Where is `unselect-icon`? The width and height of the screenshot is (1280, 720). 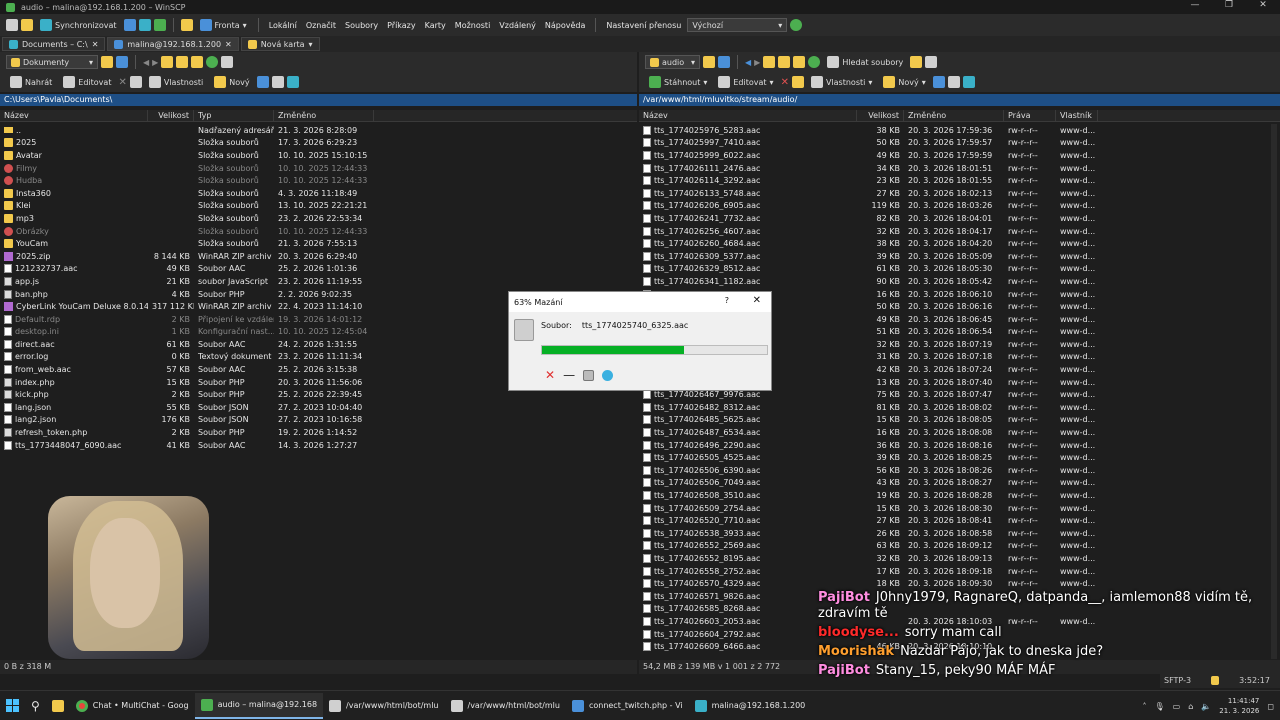
unselect-icon is located at coordinates (277, 82).